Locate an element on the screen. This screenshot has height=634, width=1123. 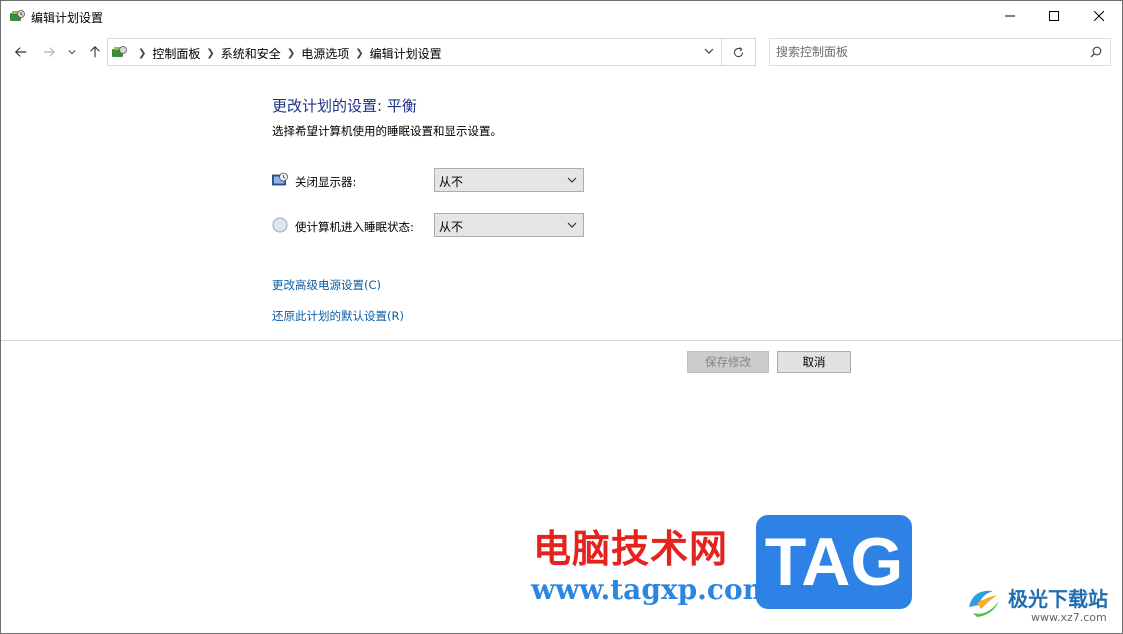
up-arrow-icon is located at coordinates (95, 51).